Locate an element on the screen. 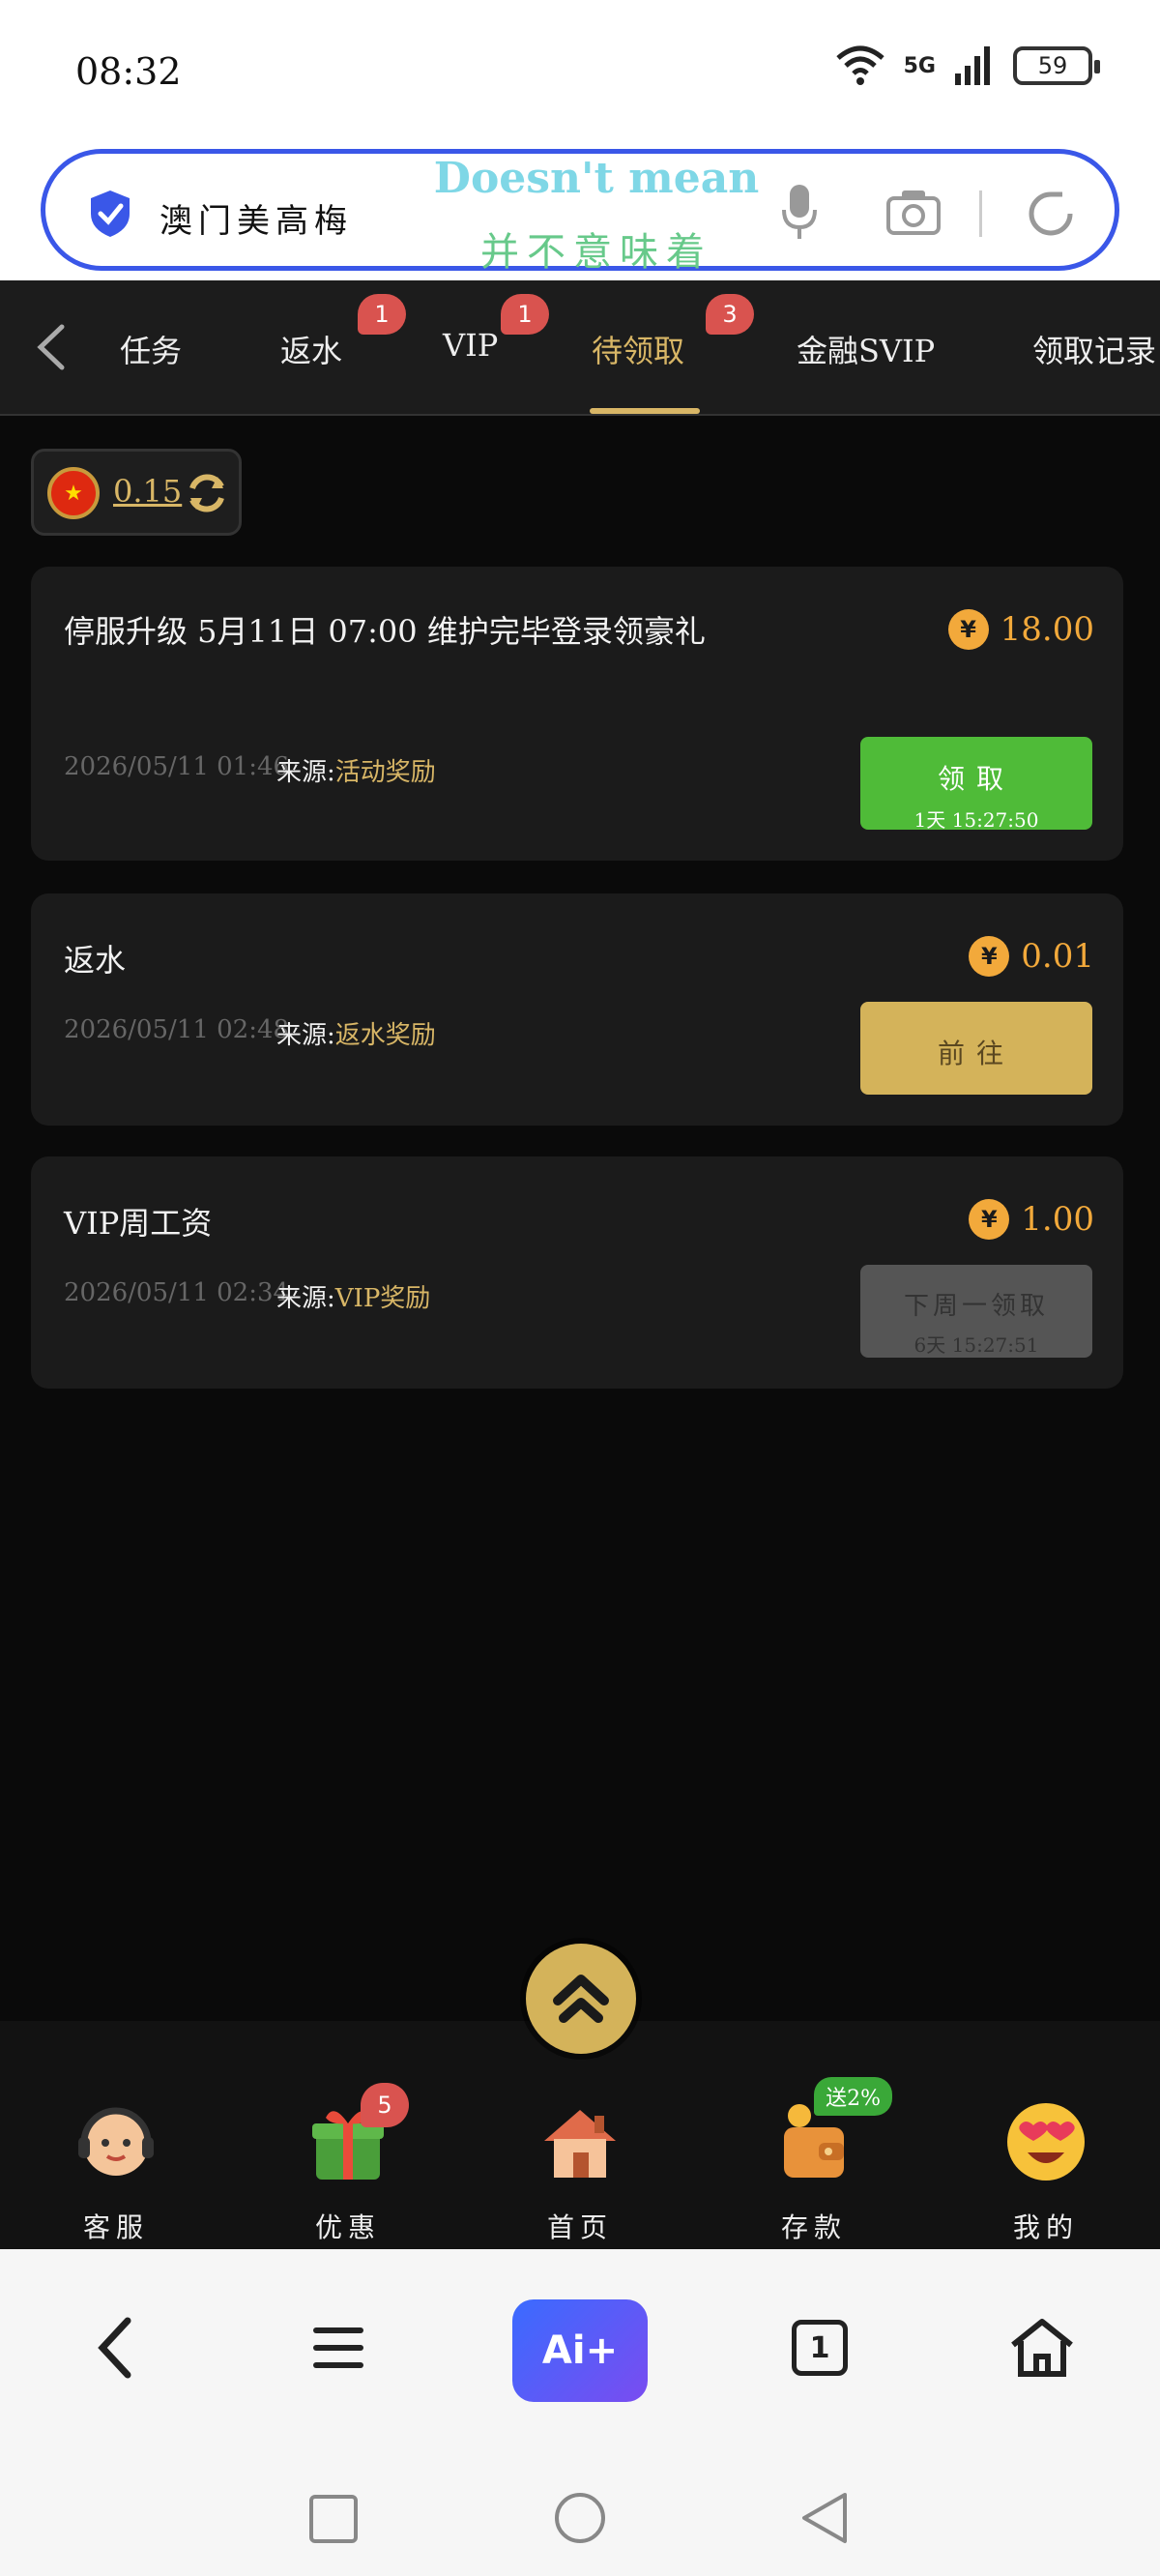  browser-tabs-button: 1 is located at coordinates (820, 2347).